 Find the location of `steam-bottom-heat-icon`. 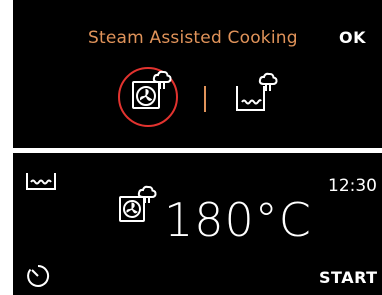

steam-bottom-heat-icon is located at coordinates (257, 91).